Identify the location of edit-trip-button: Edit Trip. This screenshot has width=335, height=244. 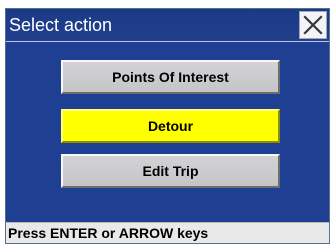
(170, 171).